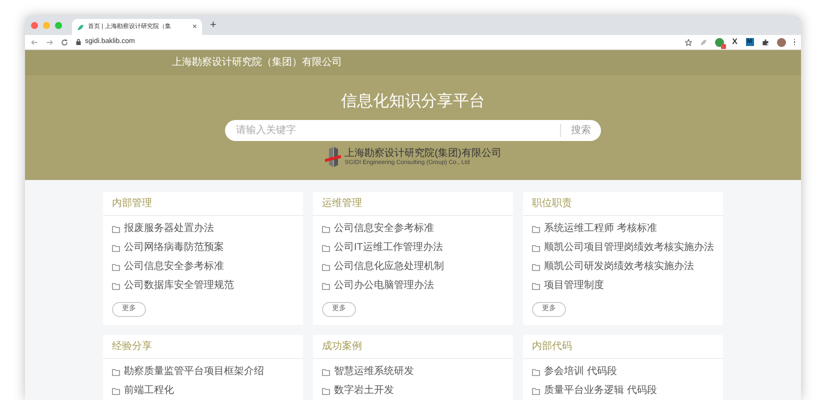 The image size is (826, 400). I want to click on document-link: 勘察质量监管平台项目框架介绍, so click(194, 372).